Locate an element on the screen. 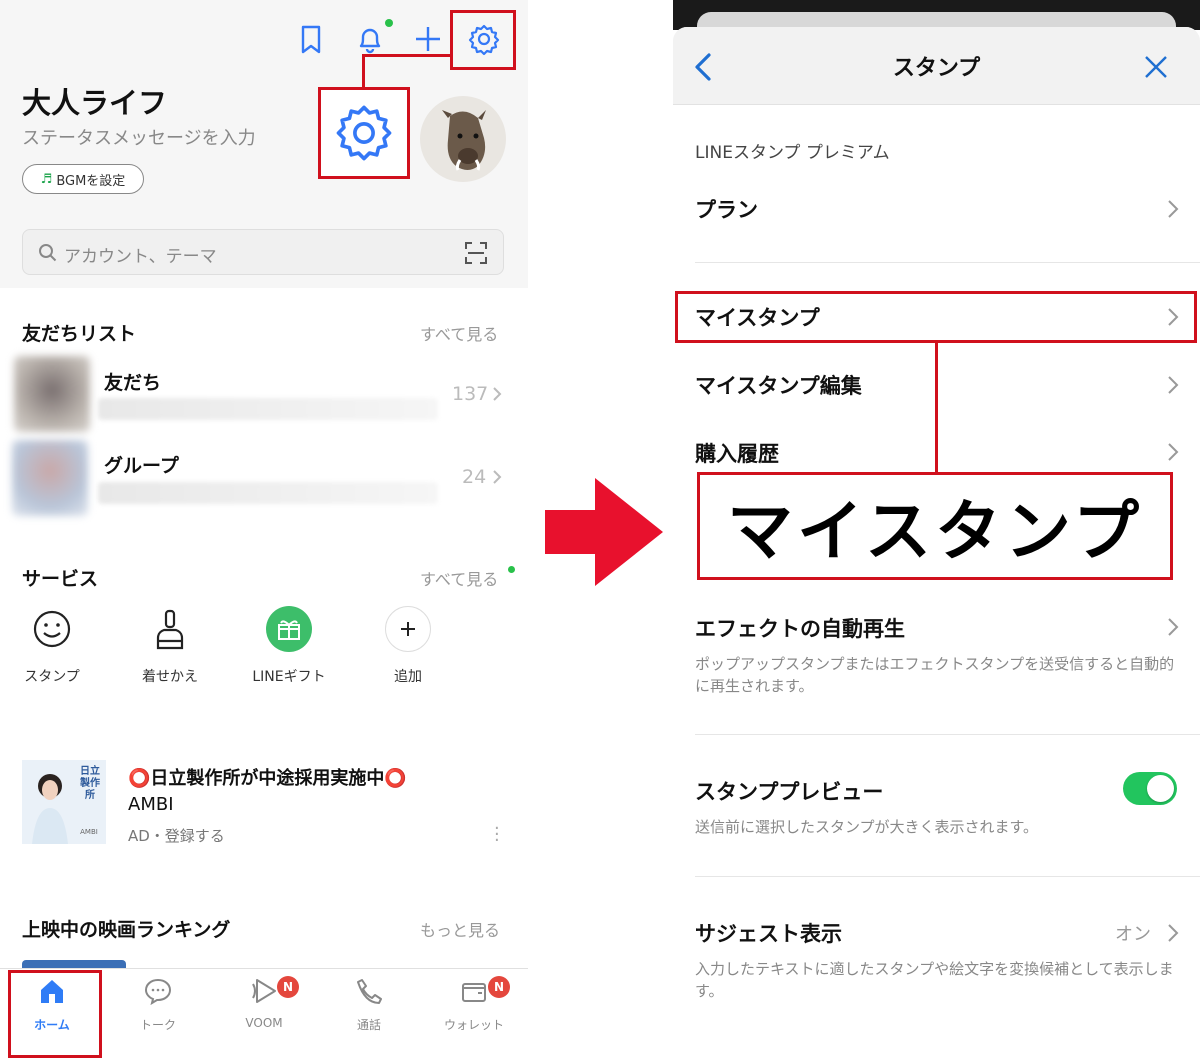  row-plan: プラン is located at coordinates (726, 209).